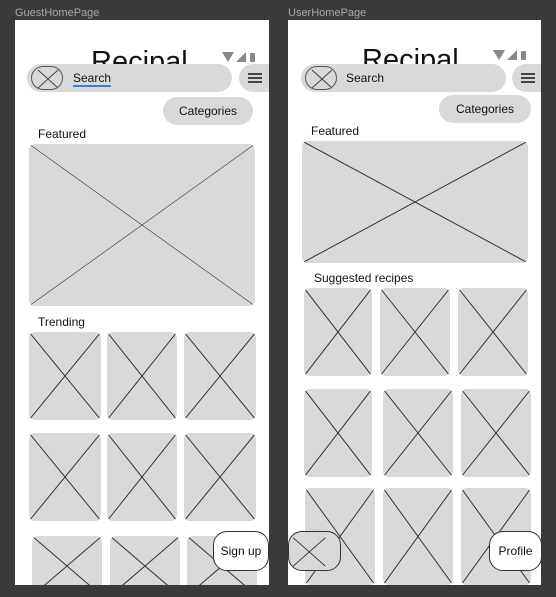 Image resolution: width=556 pixels, height=597 pixels. Describe the element at coordinates (61, 322) in the screenshot. I see `trending-heading: Trending` at that location.